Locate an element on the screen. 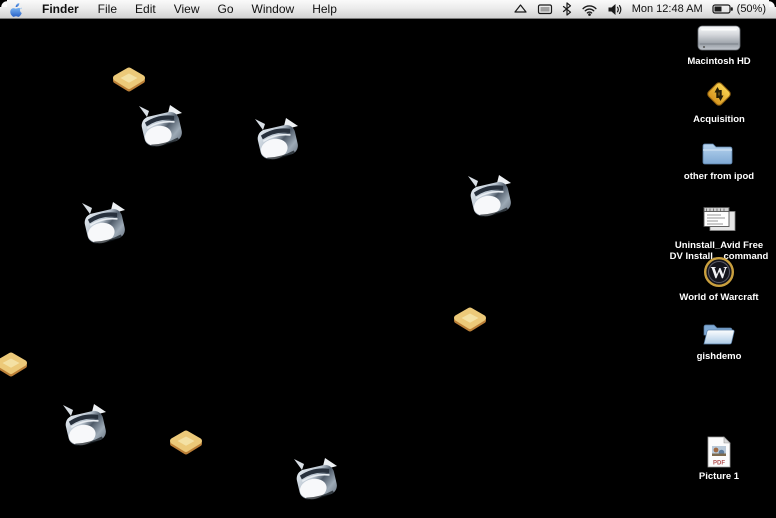 Image resolution: width=776 pixels, height=518 pixels. menu-item-file: File is located at coordinates (107, 9).